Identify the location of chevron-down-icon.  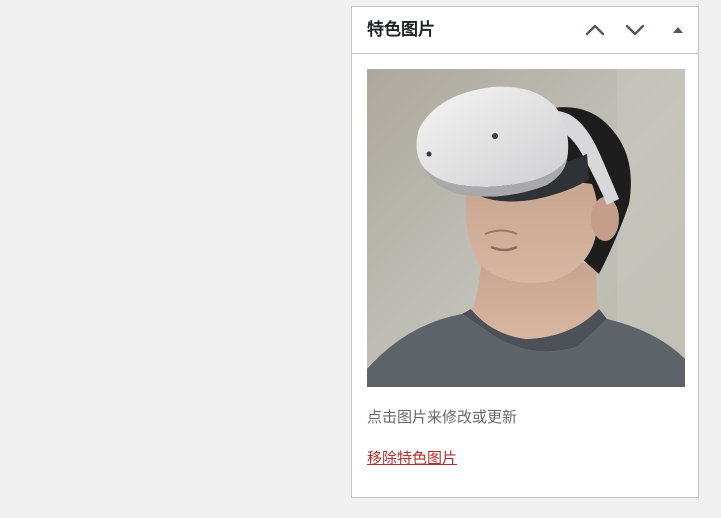
(635, 30).